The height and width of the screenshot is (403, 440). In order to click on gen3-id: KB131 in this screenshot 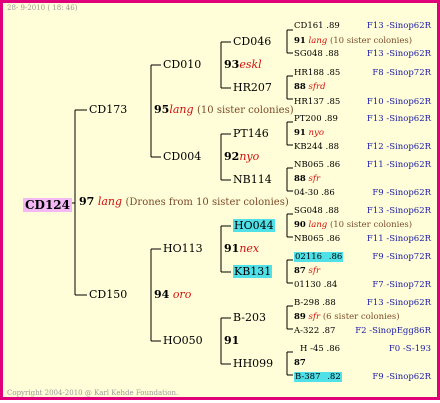, I will do `click(253, 271)`.